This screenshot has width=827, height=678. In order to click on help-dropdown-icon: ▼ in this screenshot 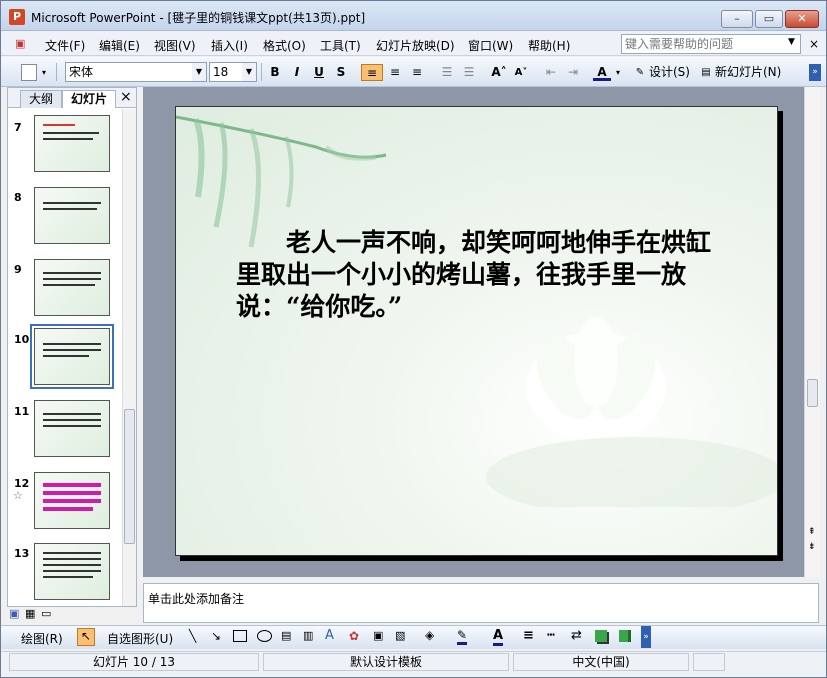, I will do `click(791, 42)`.